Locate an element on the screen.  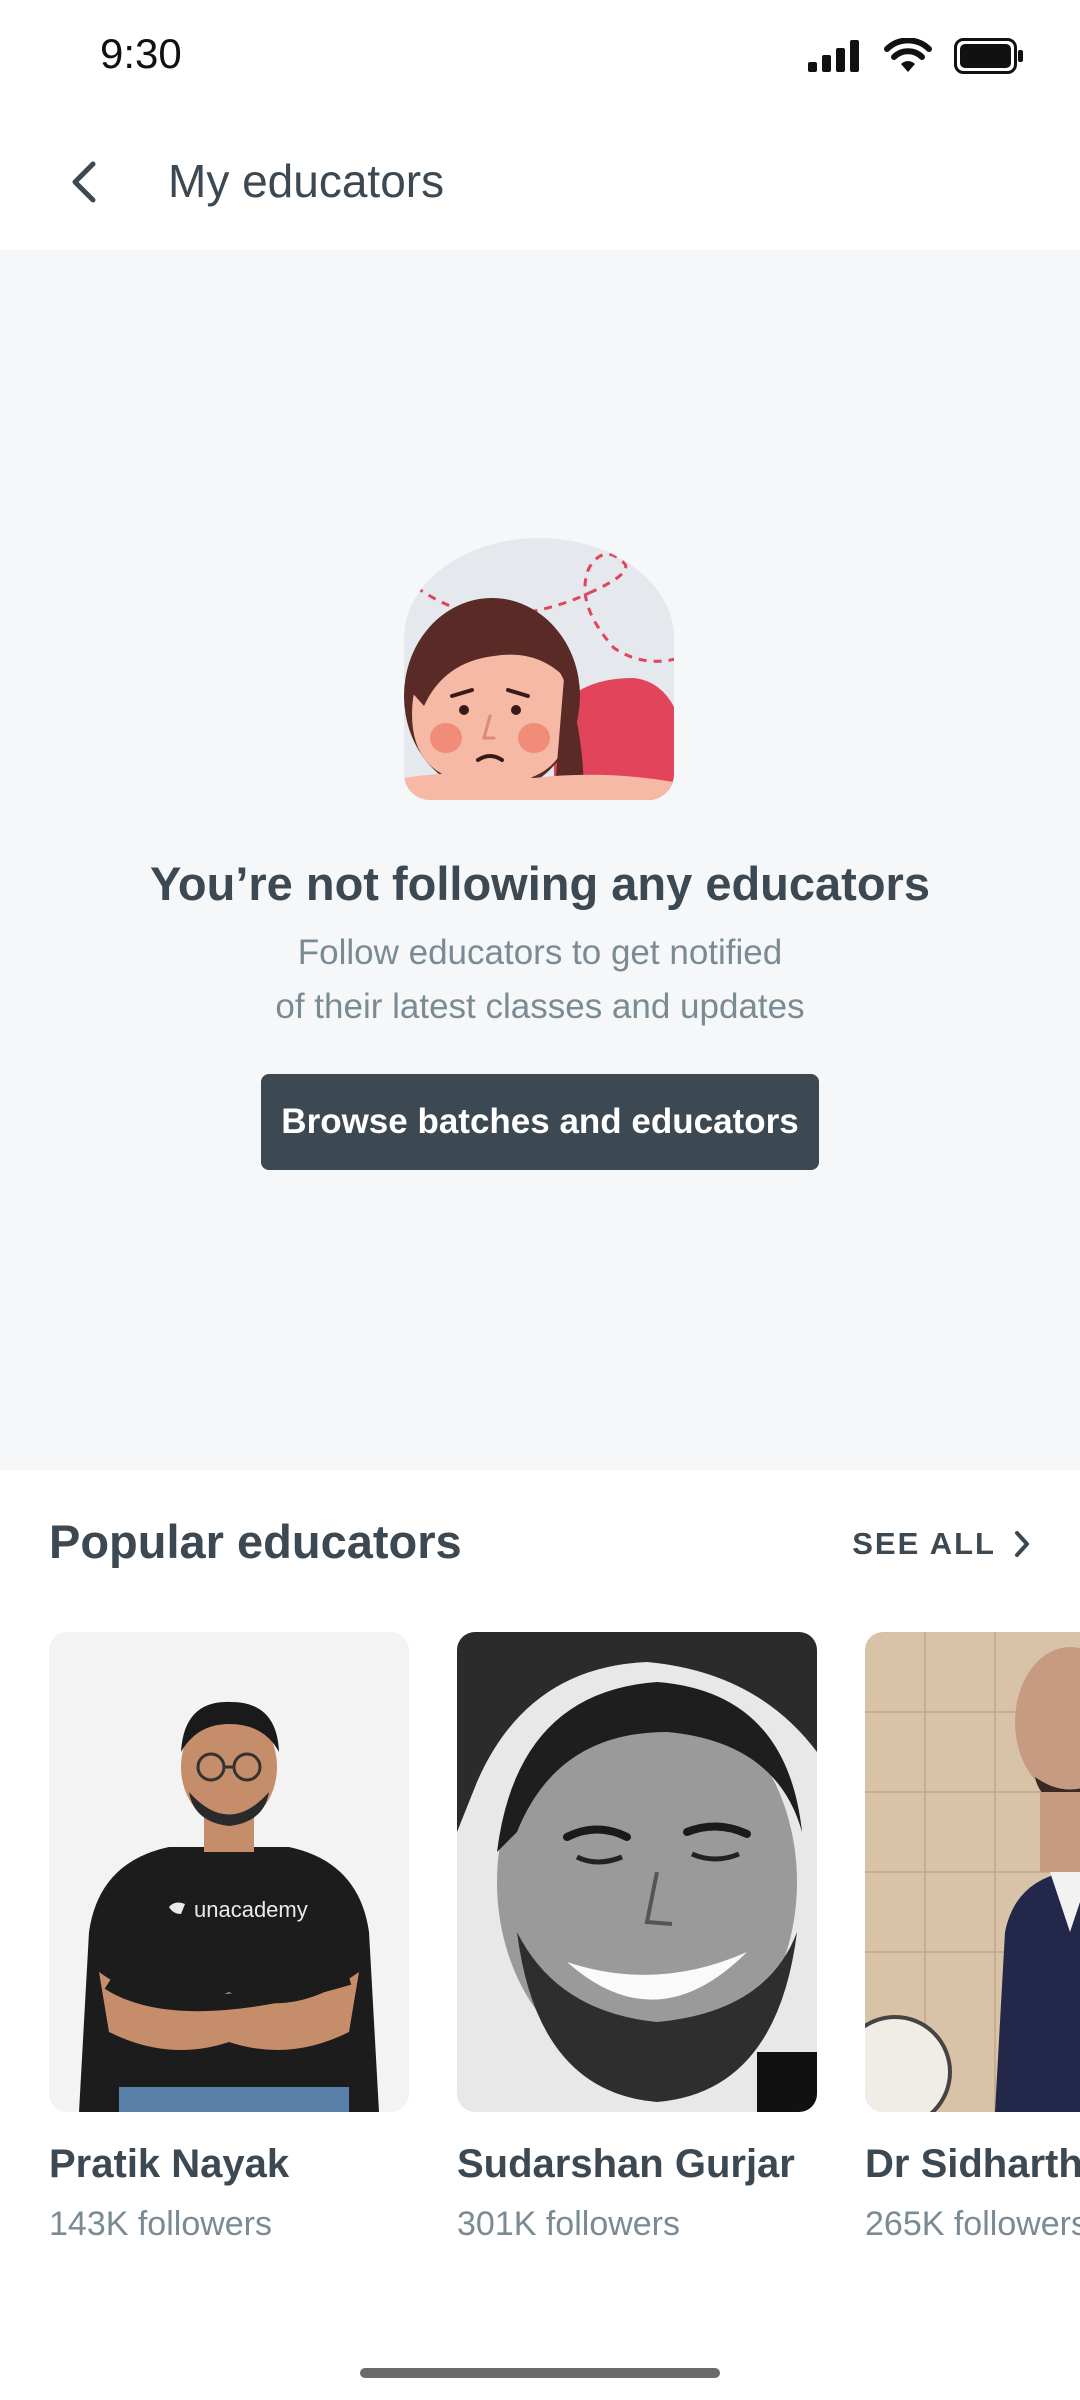
shirt-logo-text: unacademy is located at coordinates (251, 1909).